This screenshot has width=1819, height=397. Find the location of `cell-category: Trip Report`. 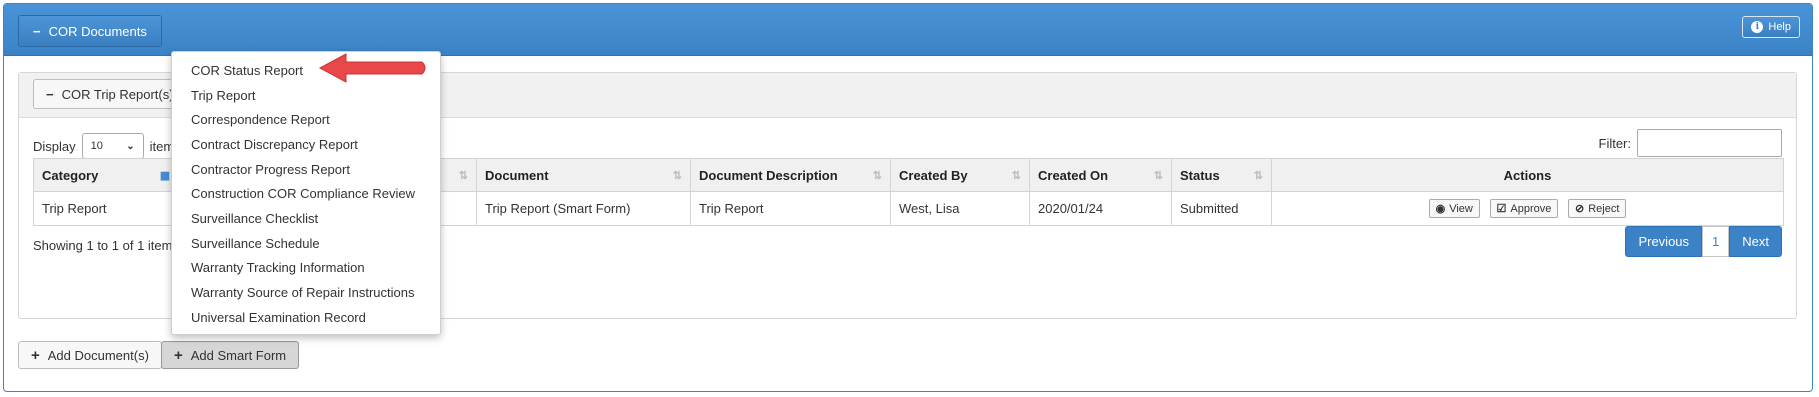

cell-category: Trip Report is located at coordinates (106, 208).